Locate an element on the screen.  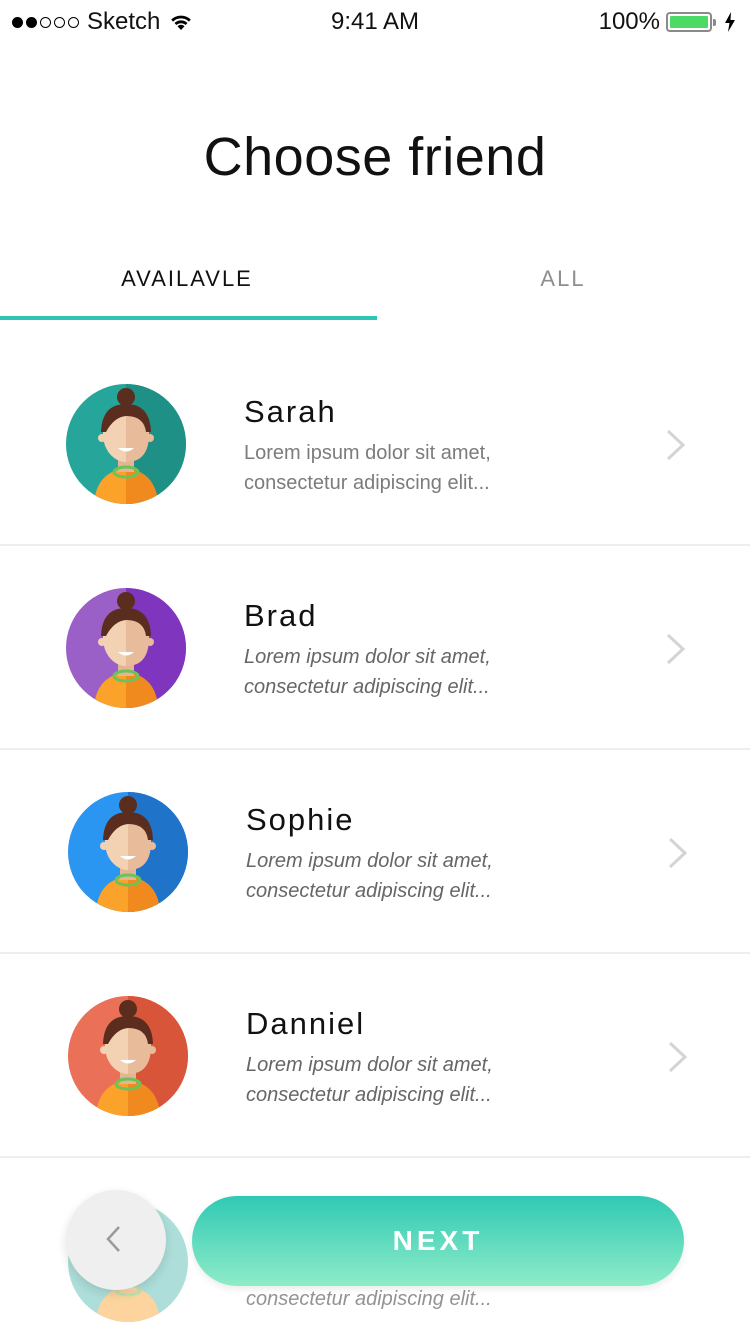
next-button: NEXT is located at coordinates (438, 1241).